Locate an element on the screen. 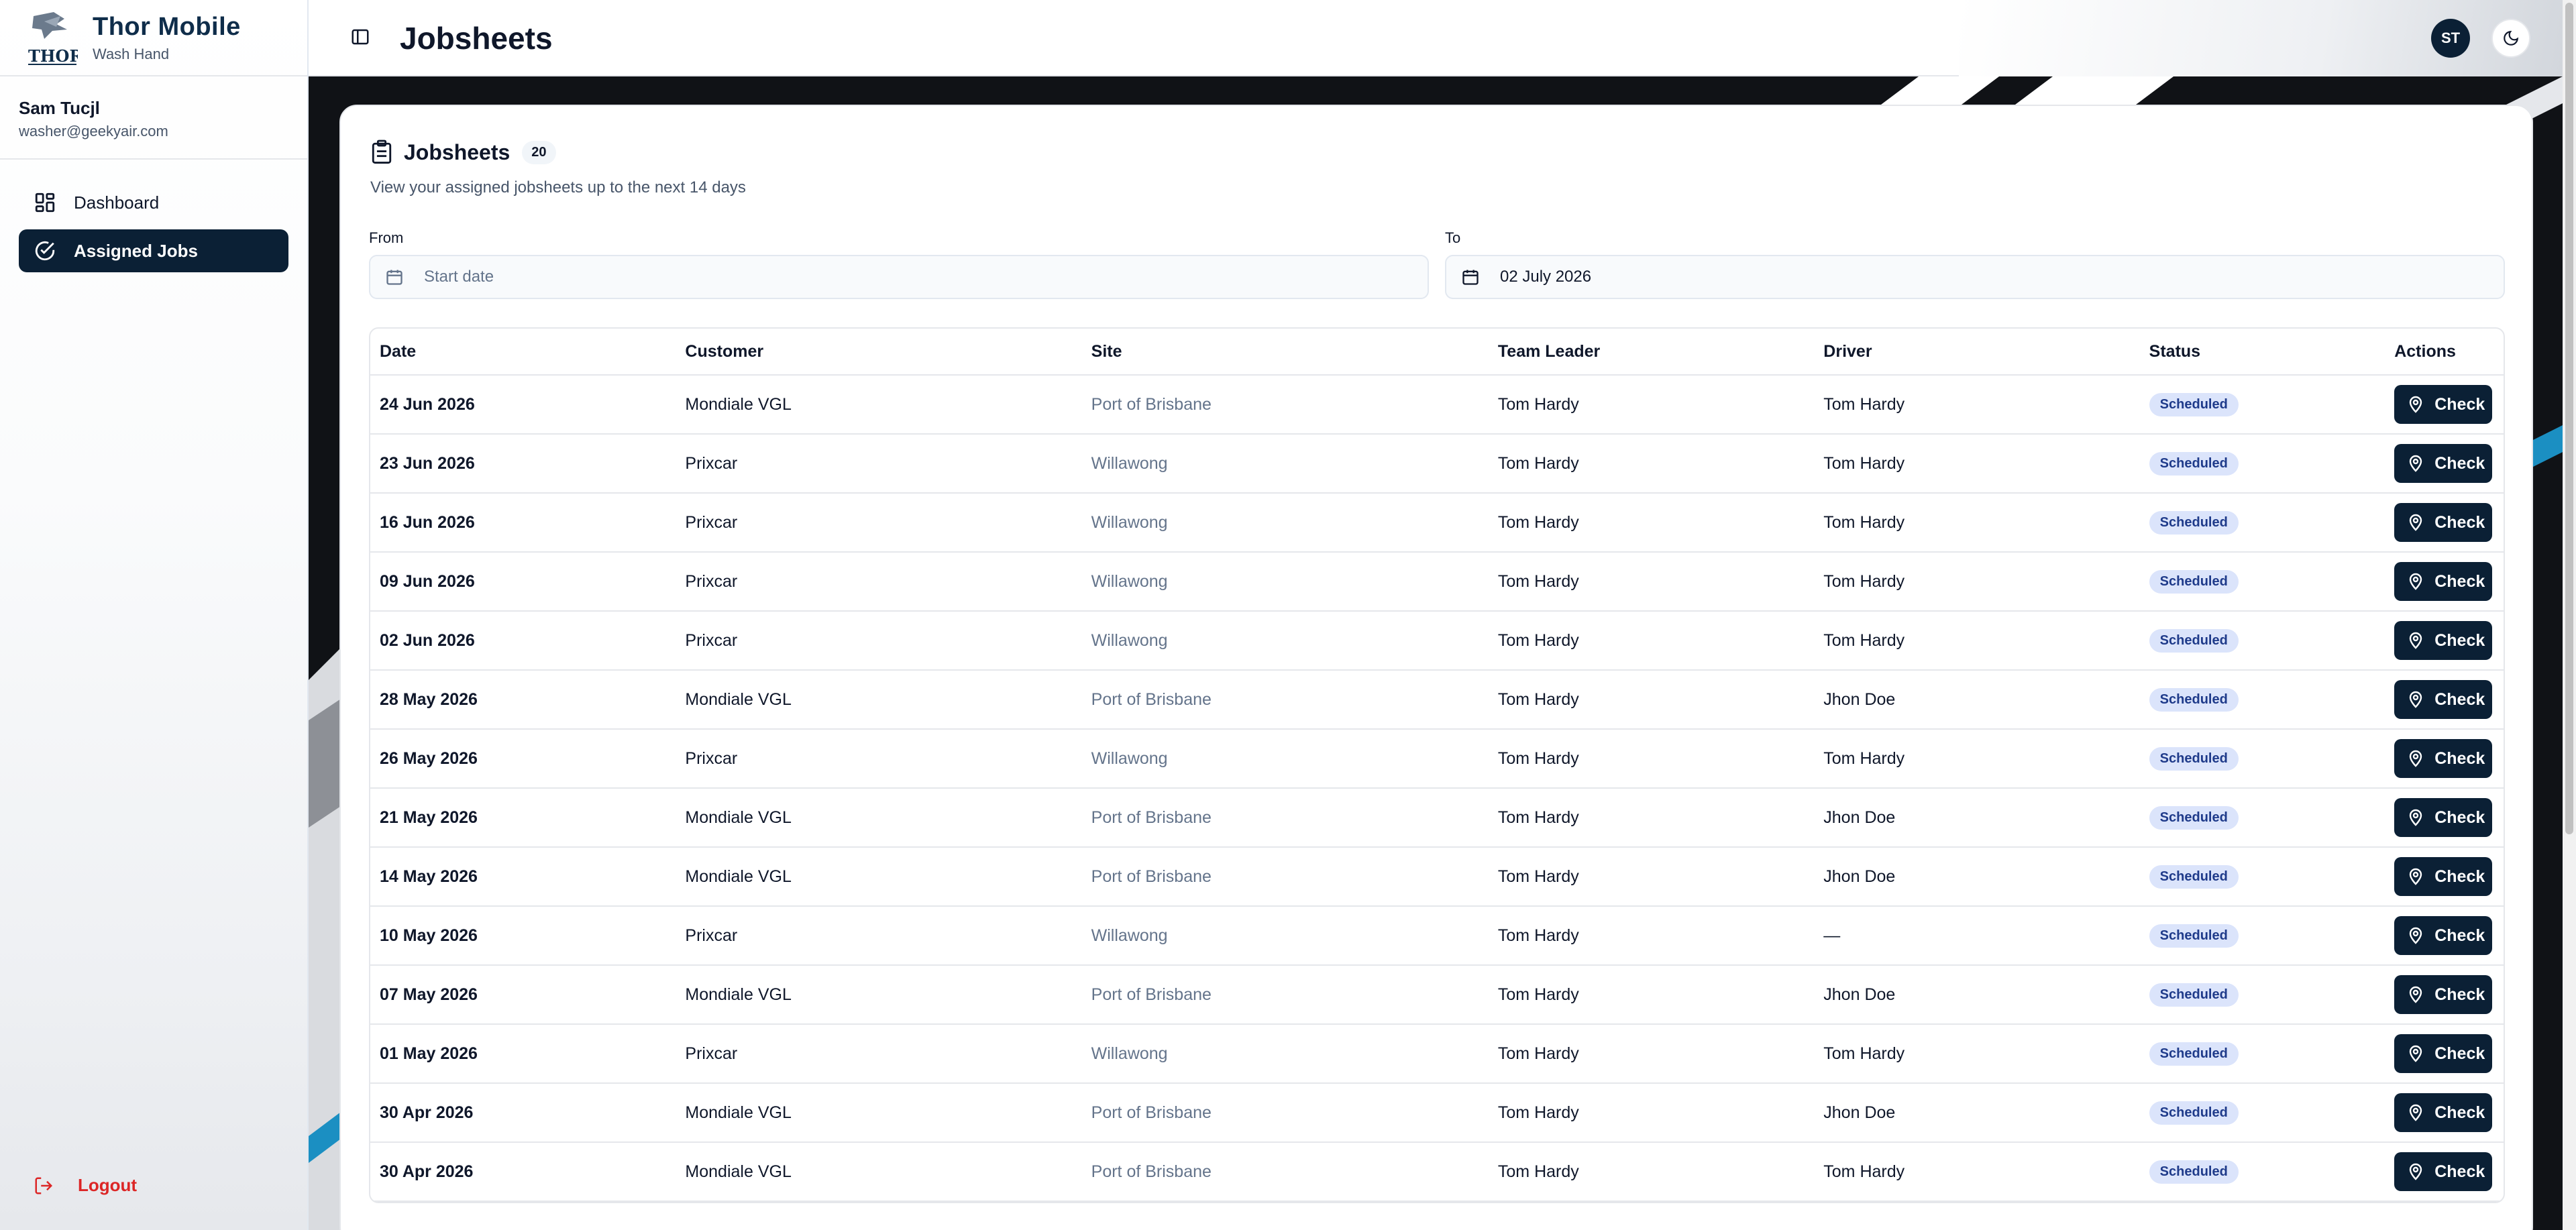  user-name: Sam Tucjl is located at coordinates (59, 108).